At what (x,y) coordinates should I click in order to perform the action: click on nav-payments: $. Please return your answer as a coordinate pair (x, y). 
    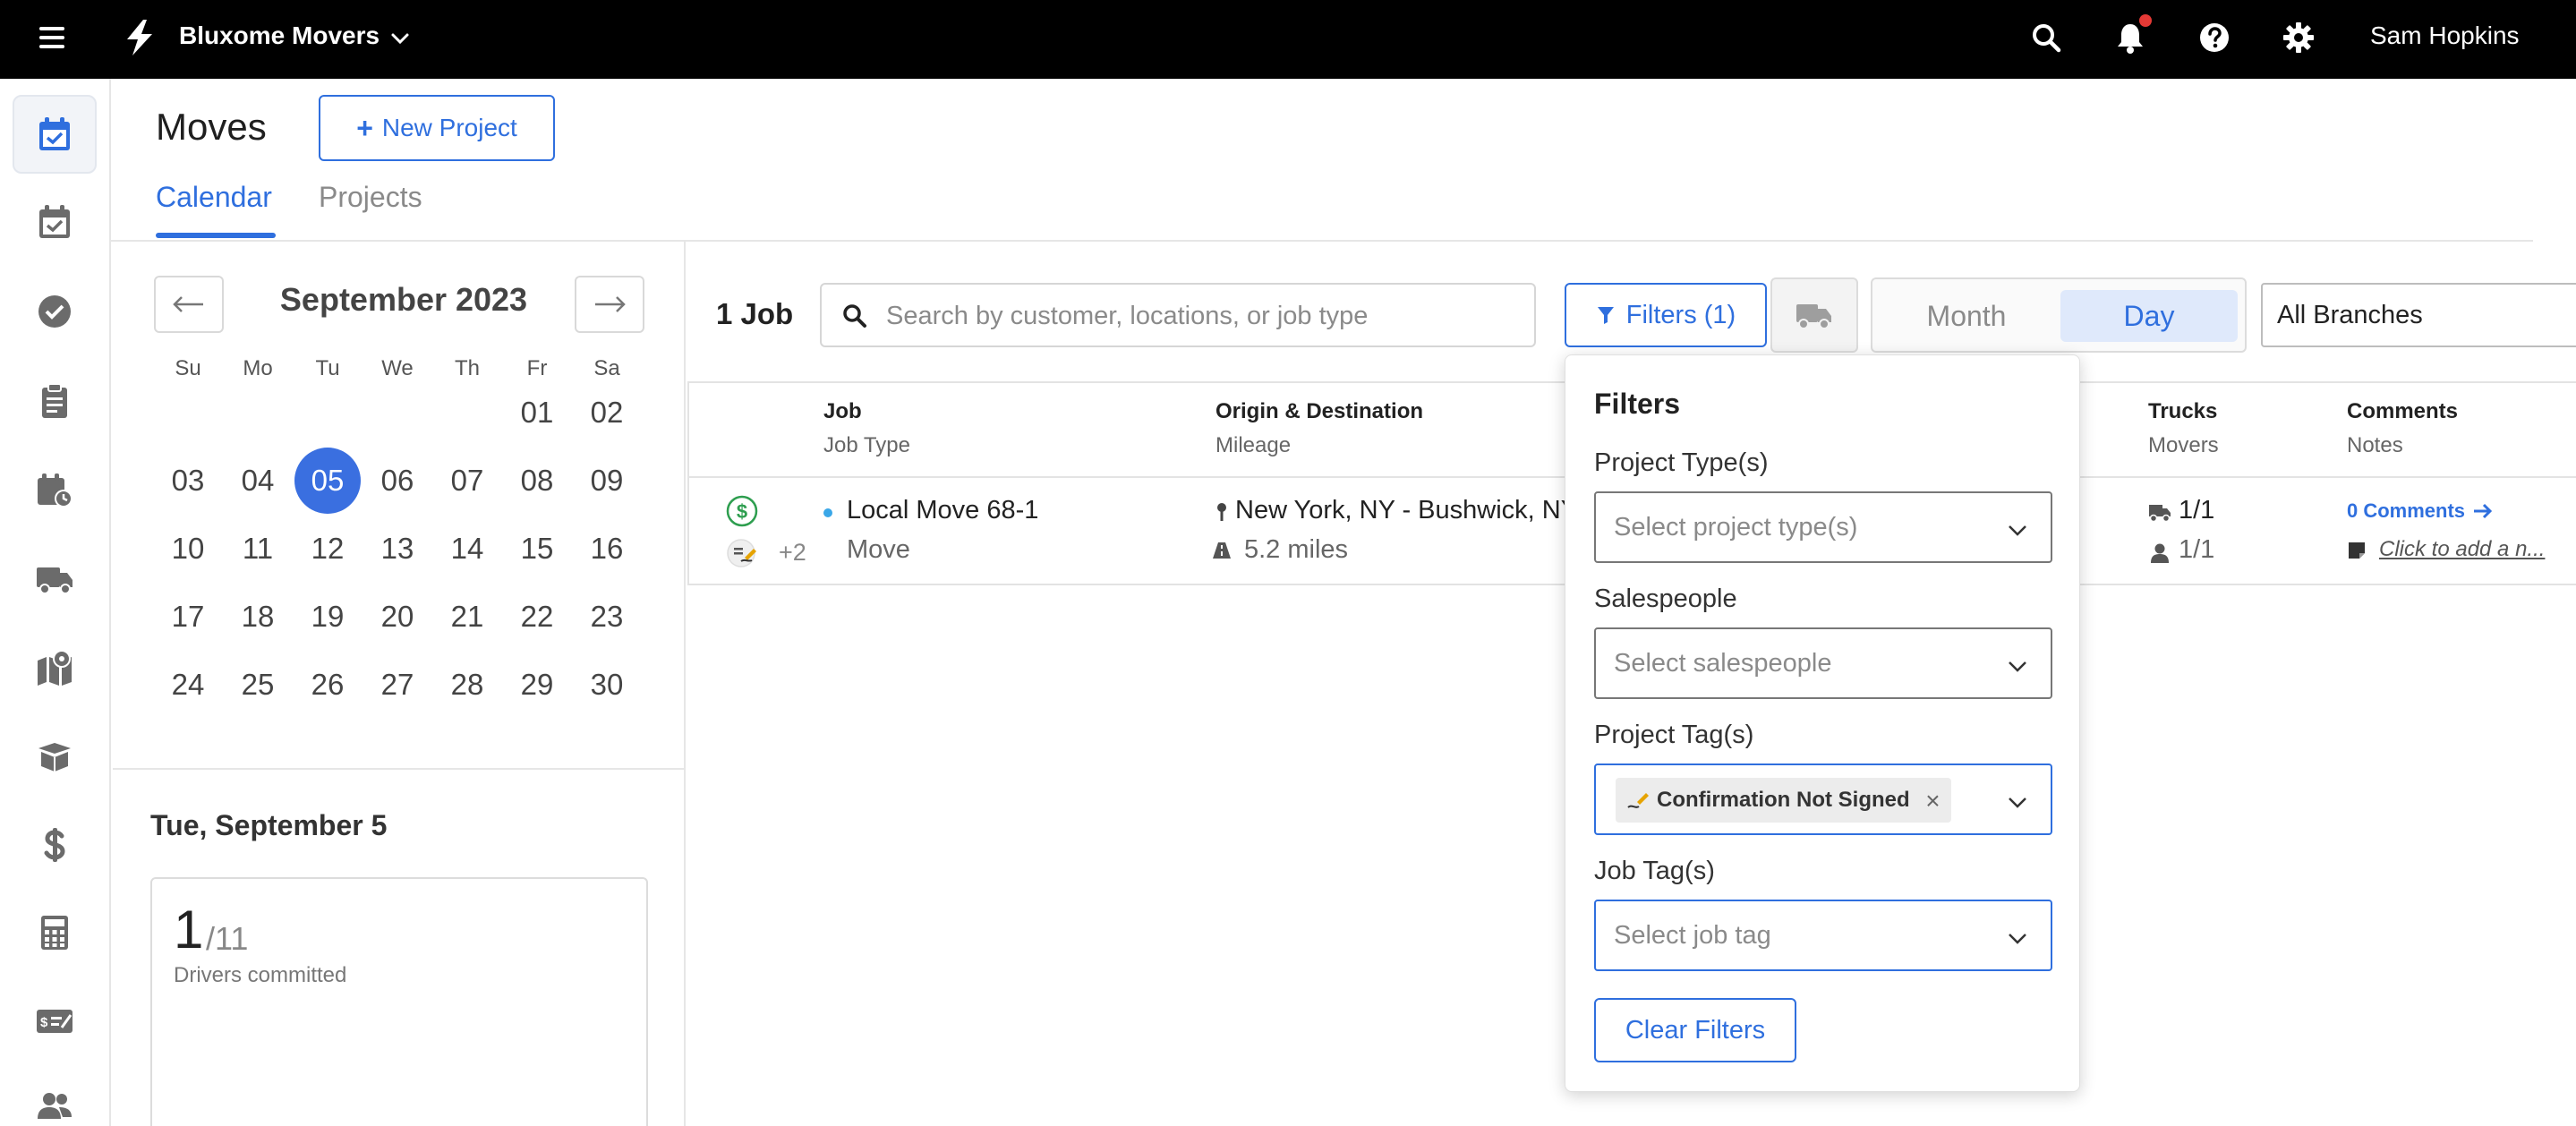
    Looking at the image, I should click on (55, 1021).